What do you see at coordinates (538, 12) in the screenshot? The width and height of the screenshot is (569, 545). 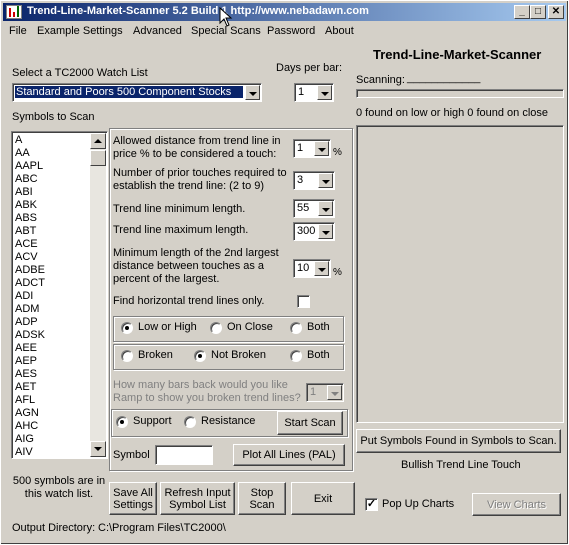 I see `maximize-button: □` at bounding box center [538, 12].